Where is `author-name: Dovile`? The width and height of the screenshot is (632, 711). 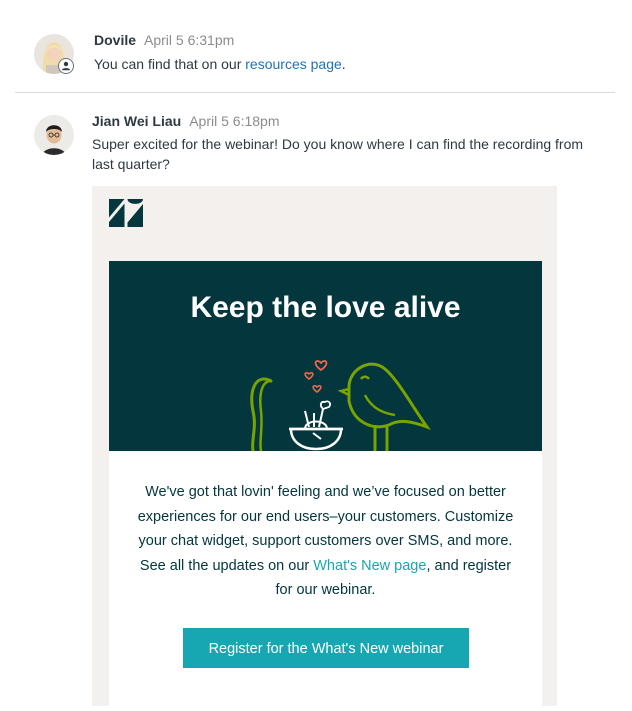 author-name: Dovile is located at coordinates (115, 40).